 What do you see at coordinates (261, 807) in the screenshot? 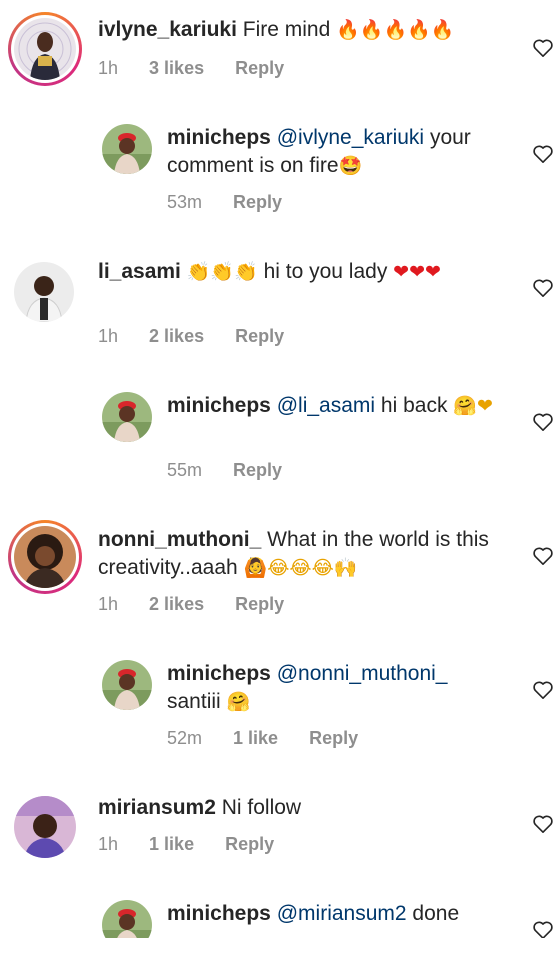
I see `comment-text: Ni follow` at bounding box center [261, 807].